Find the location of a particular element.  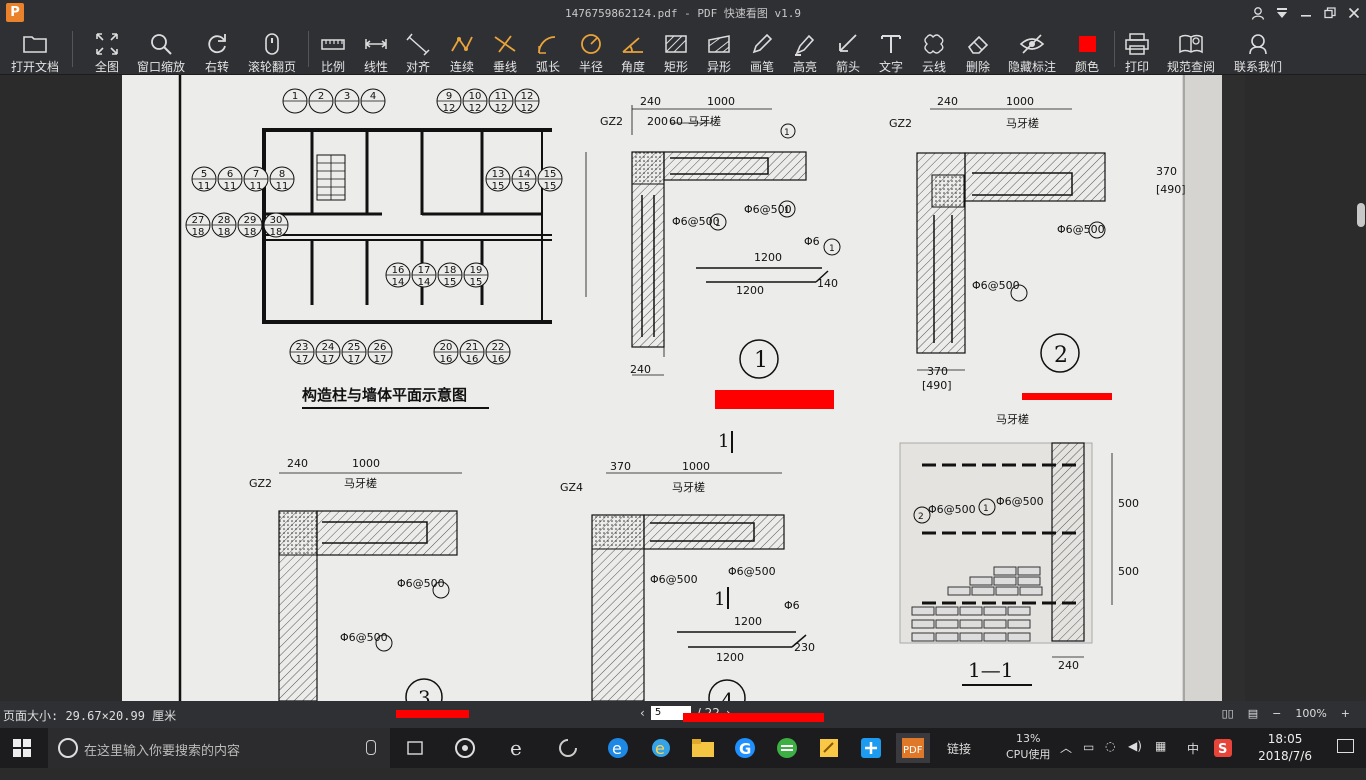

plan-bubble: 1614 is located at coordinates (398, 275).